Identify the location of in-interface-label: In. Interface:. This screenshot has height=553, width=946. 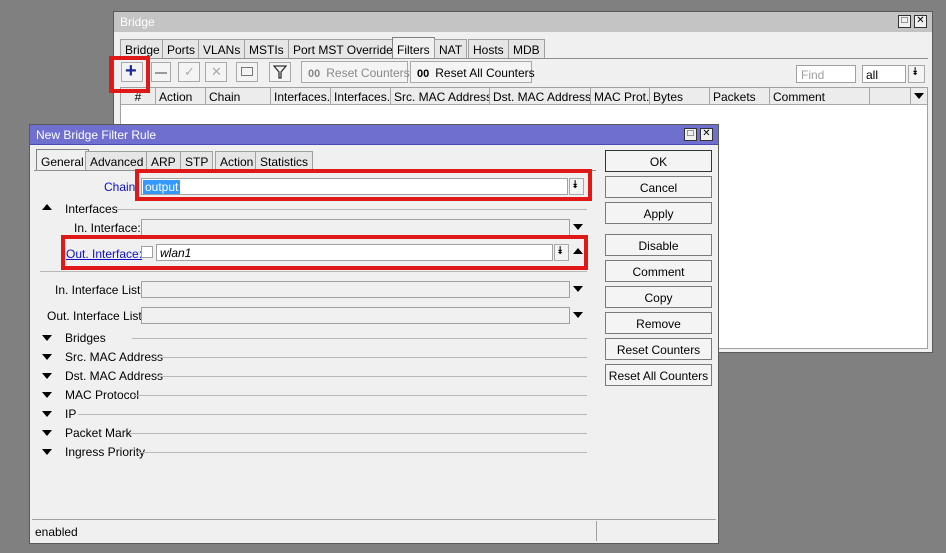
(107, 228).